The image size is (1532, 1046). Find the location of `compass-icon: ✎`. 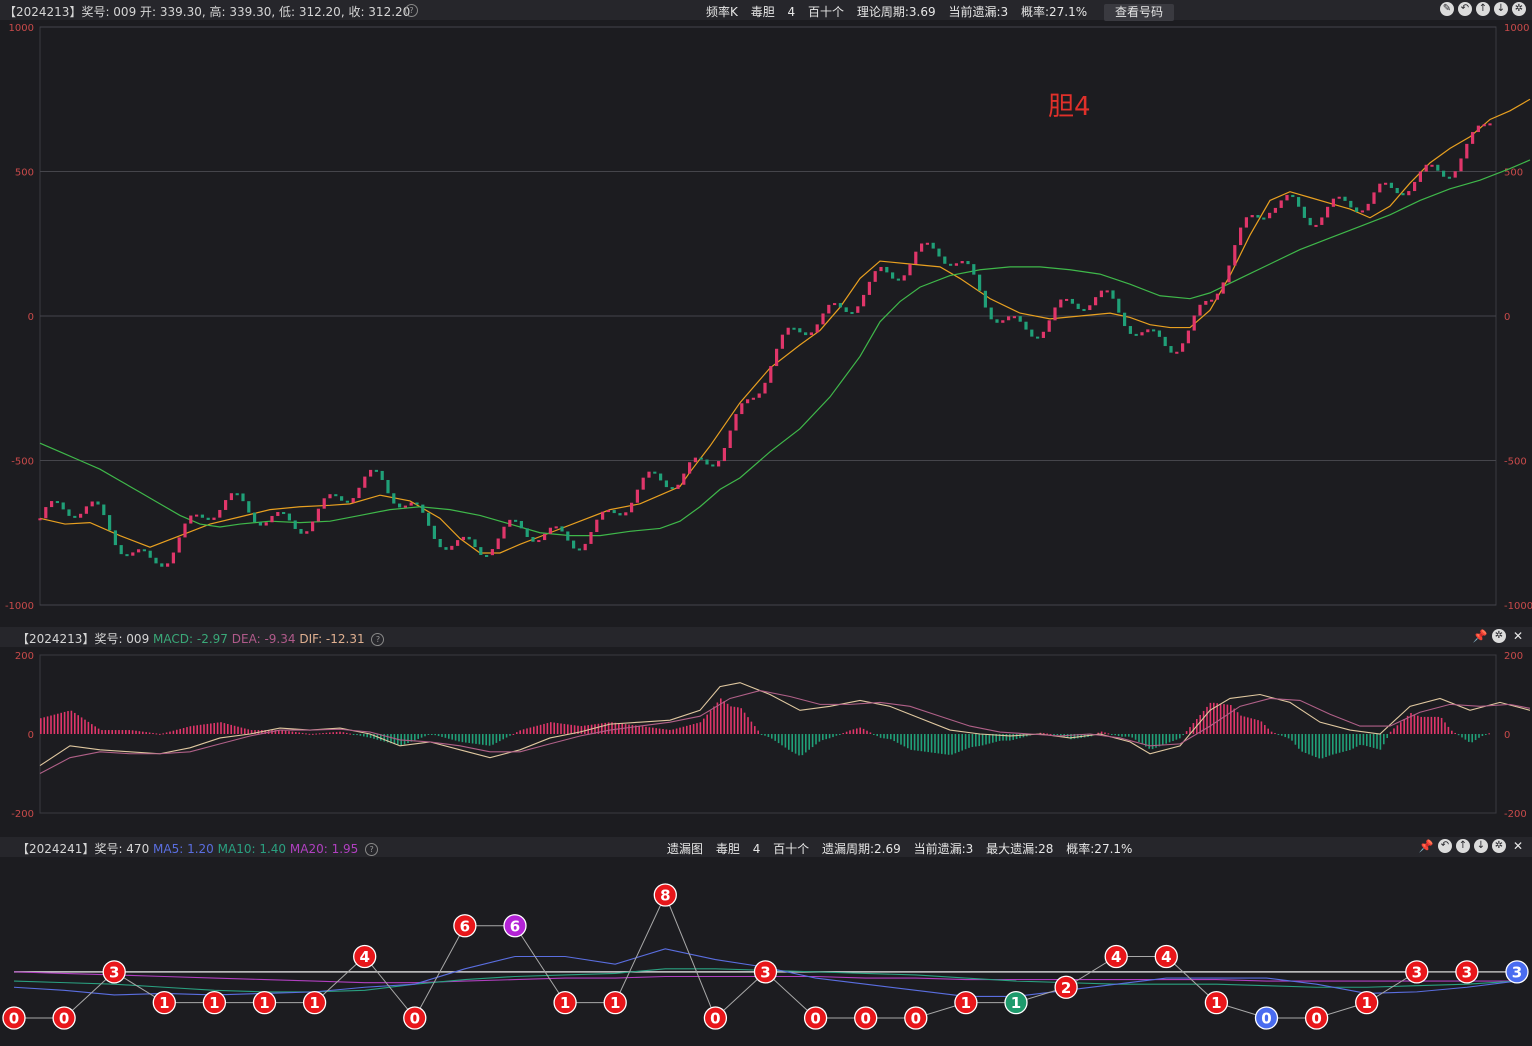

compass-icon: ✎ is located at coordinates (1447, 9).